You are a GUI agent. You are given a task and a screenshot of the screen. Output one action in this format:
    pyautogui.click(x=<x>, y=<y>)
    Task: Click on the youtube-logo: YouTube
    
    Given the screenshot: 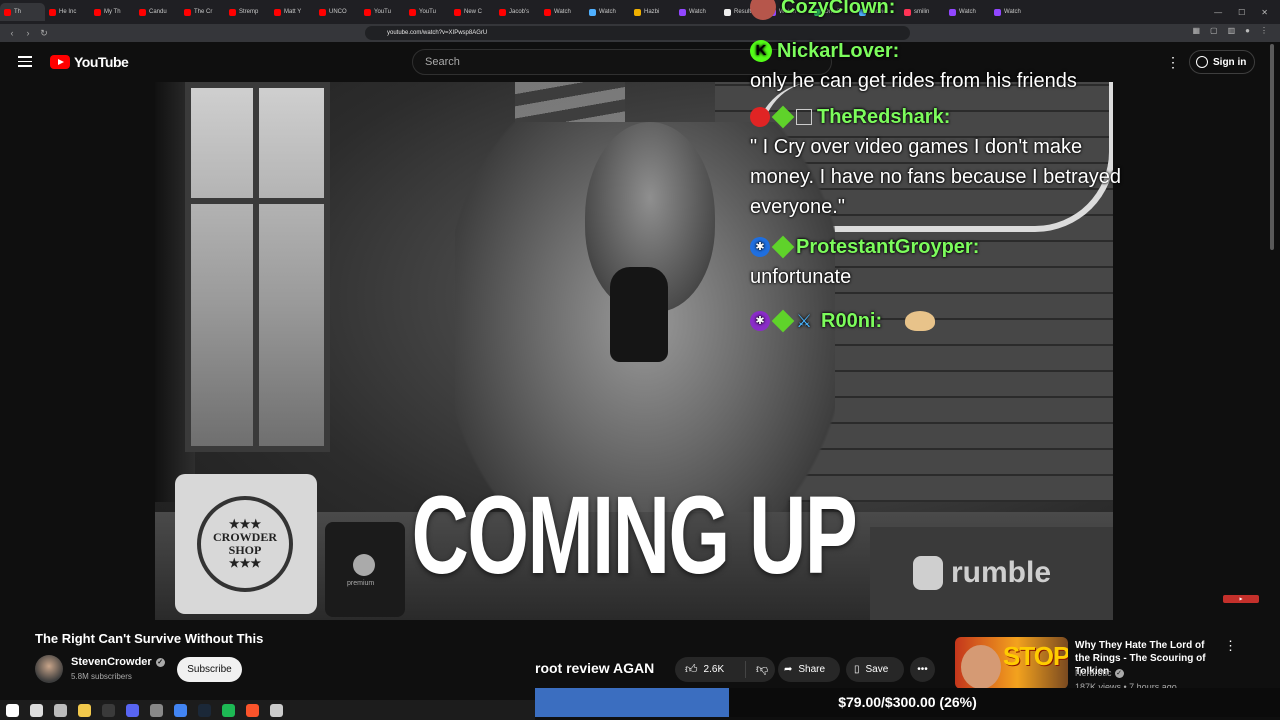 What is the action you would take?
    pyautogui.click(x=89, y=62)
    